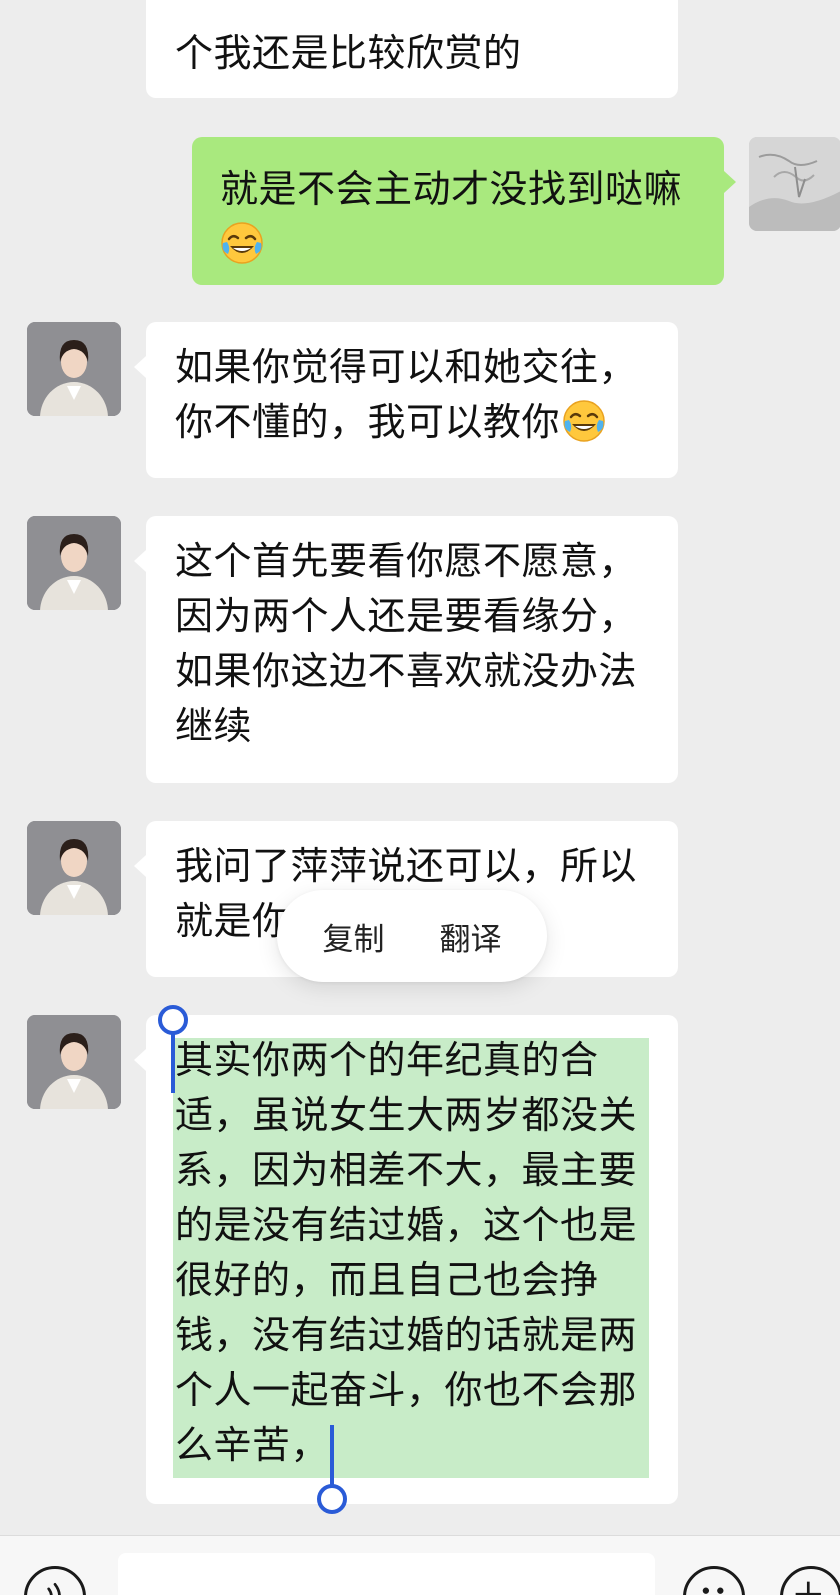  Describe the element at coordinates (354, 936) in the screenshot. I see `copy-button: 复制` at that location.